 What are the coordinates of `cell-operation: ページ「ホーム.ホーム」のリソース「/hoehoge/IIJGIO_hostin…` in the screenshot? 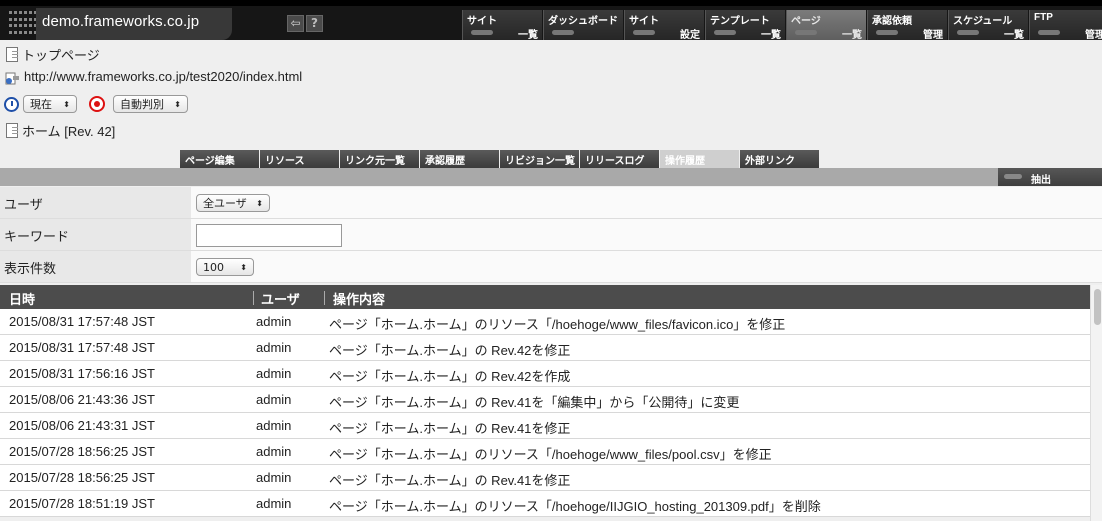 It's located at (575, 506).